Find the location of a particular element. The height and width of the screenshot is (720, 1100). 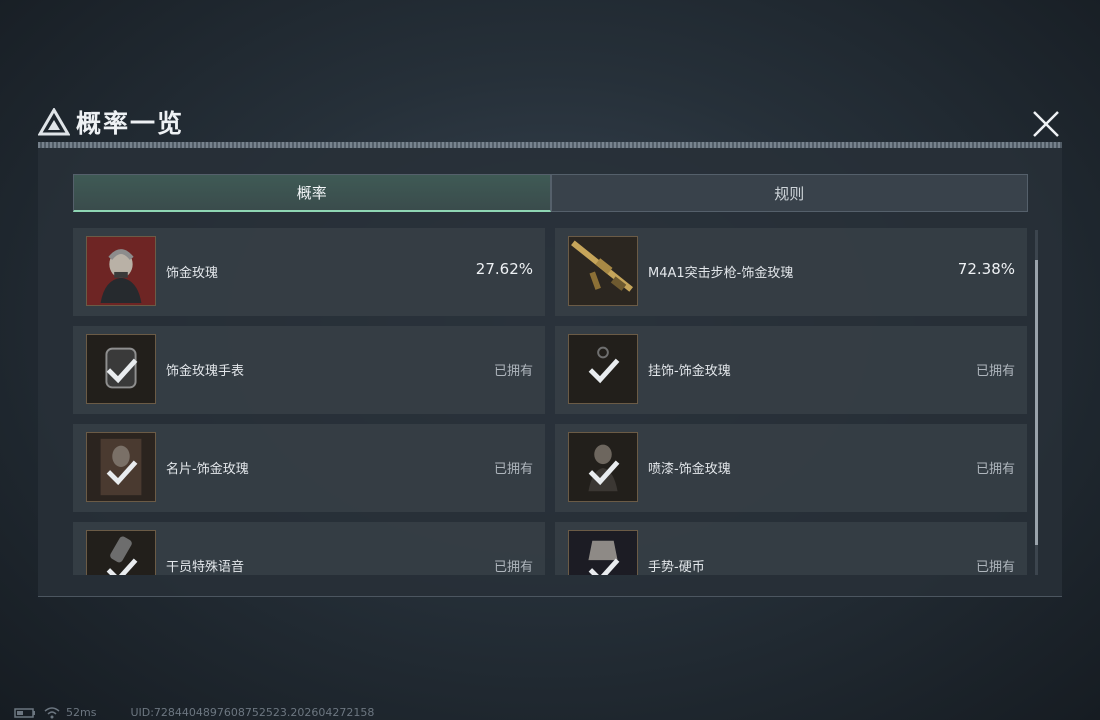

item-name: M4A1突击步枪-饰金玫瑰 is located at coordinates (721, 273).